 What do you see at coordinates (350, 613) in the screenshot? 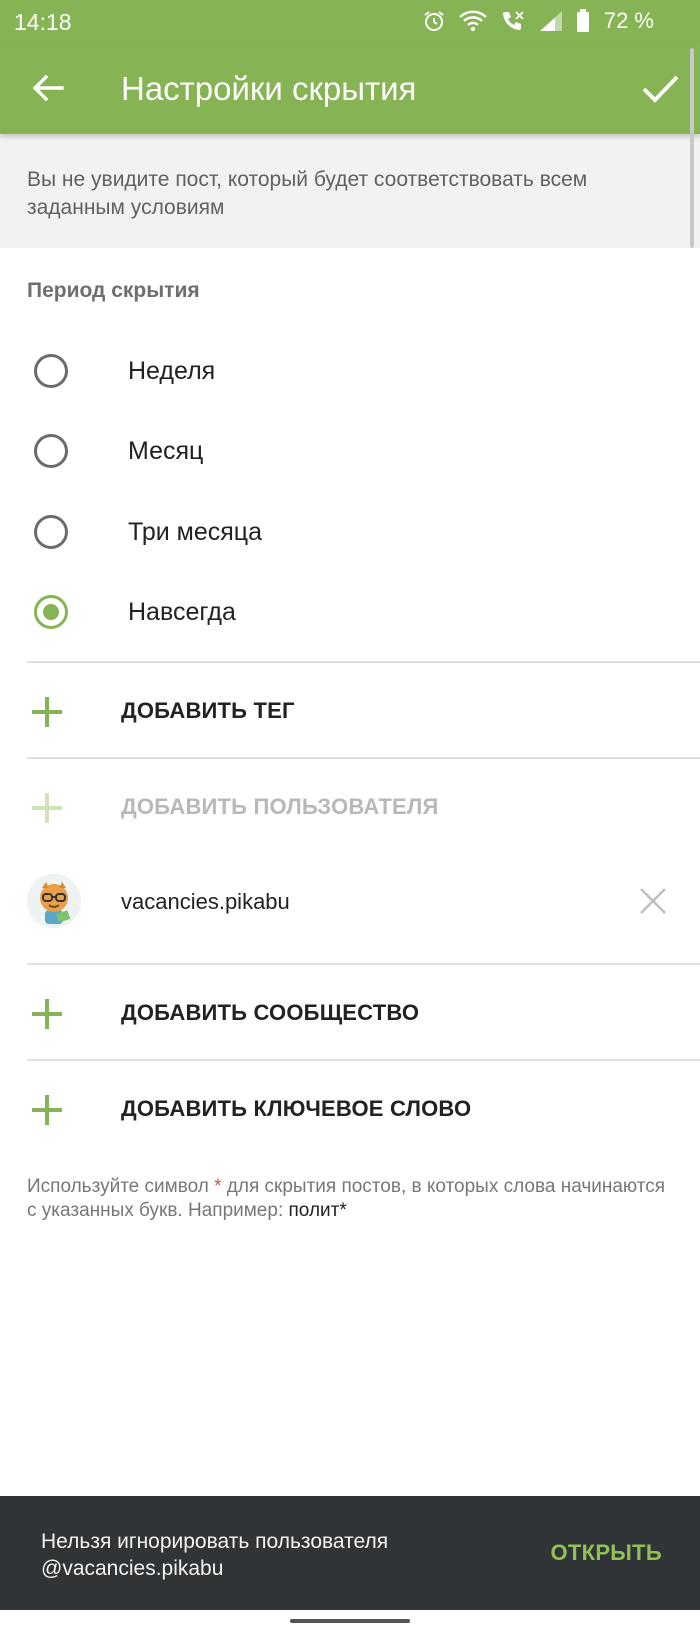
I see `radio-option-forever: Навсегда` at bounding box center [350, 613].